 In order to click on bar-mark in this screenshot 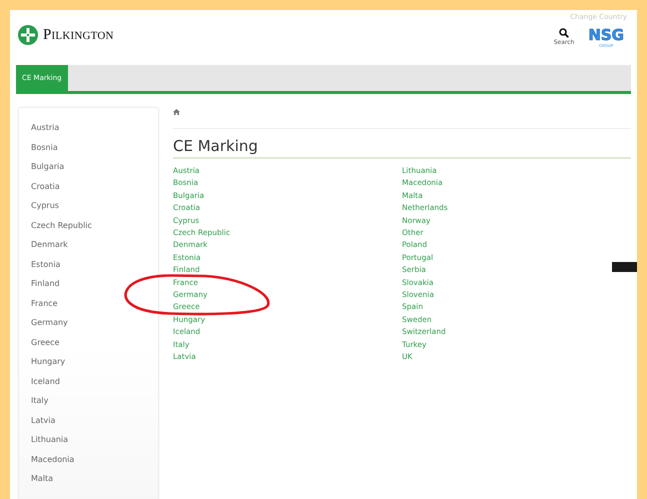, I will do `click(624, 267)`.